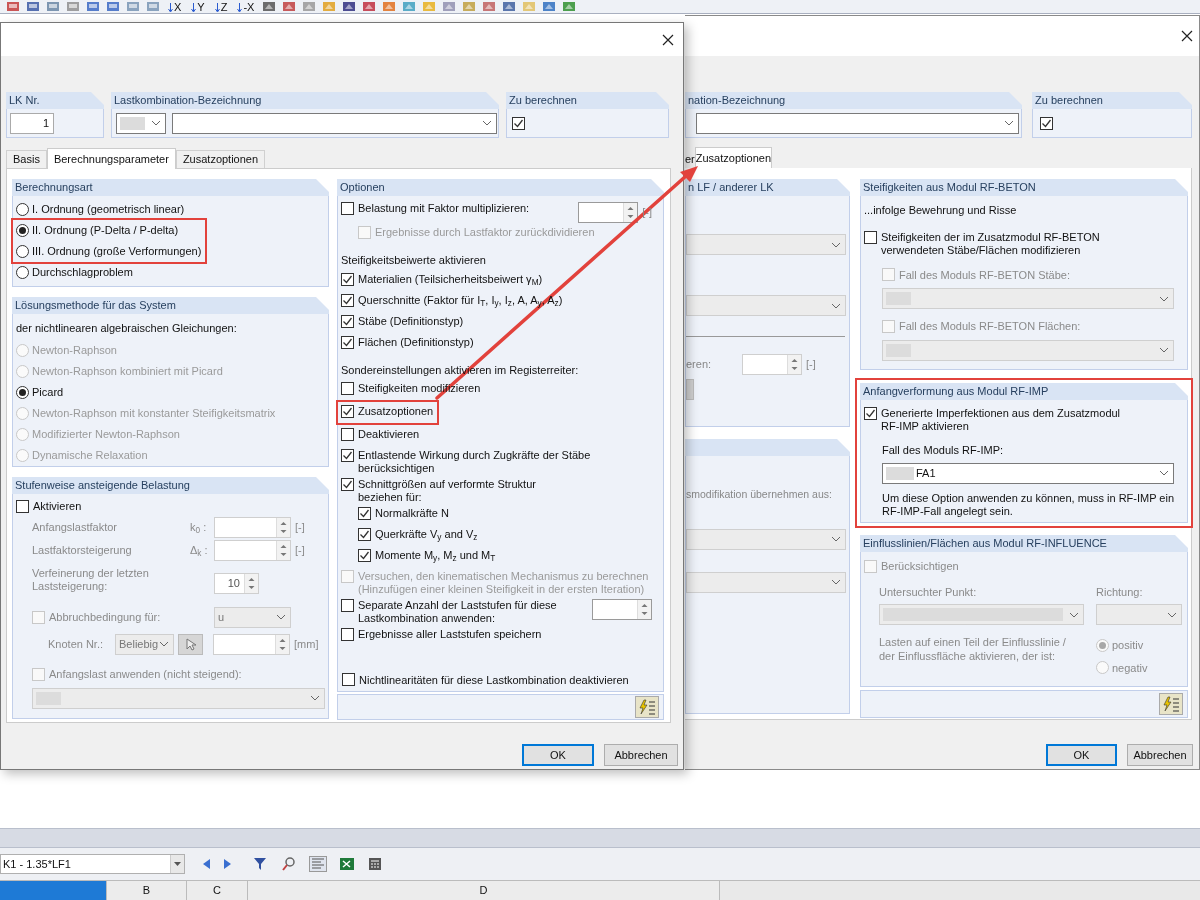  I want to click on tab: Berechnungsparameter, so click(111, 158).